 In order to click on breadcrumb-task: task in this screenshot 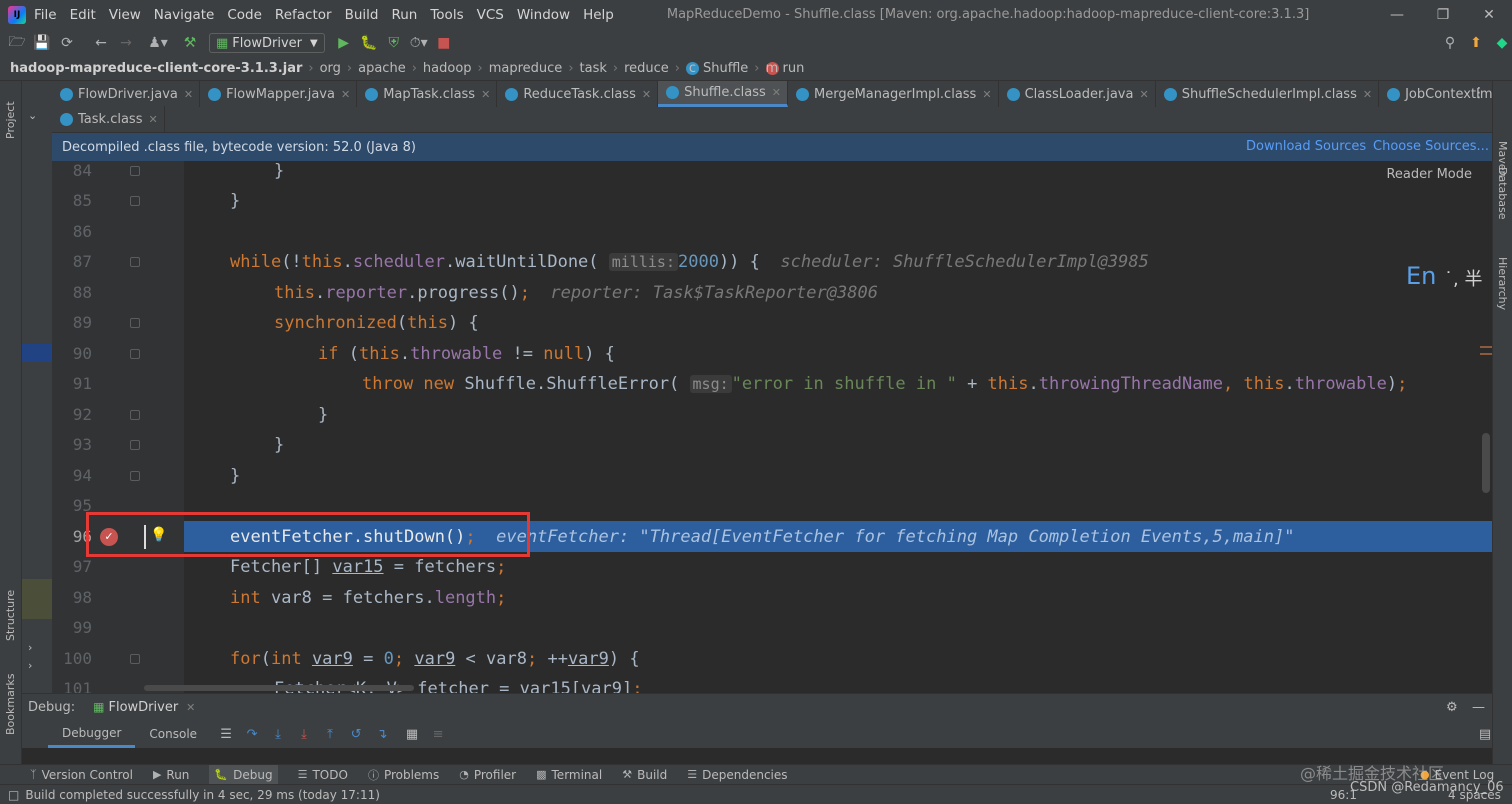, I will do `click(593, 68)`.